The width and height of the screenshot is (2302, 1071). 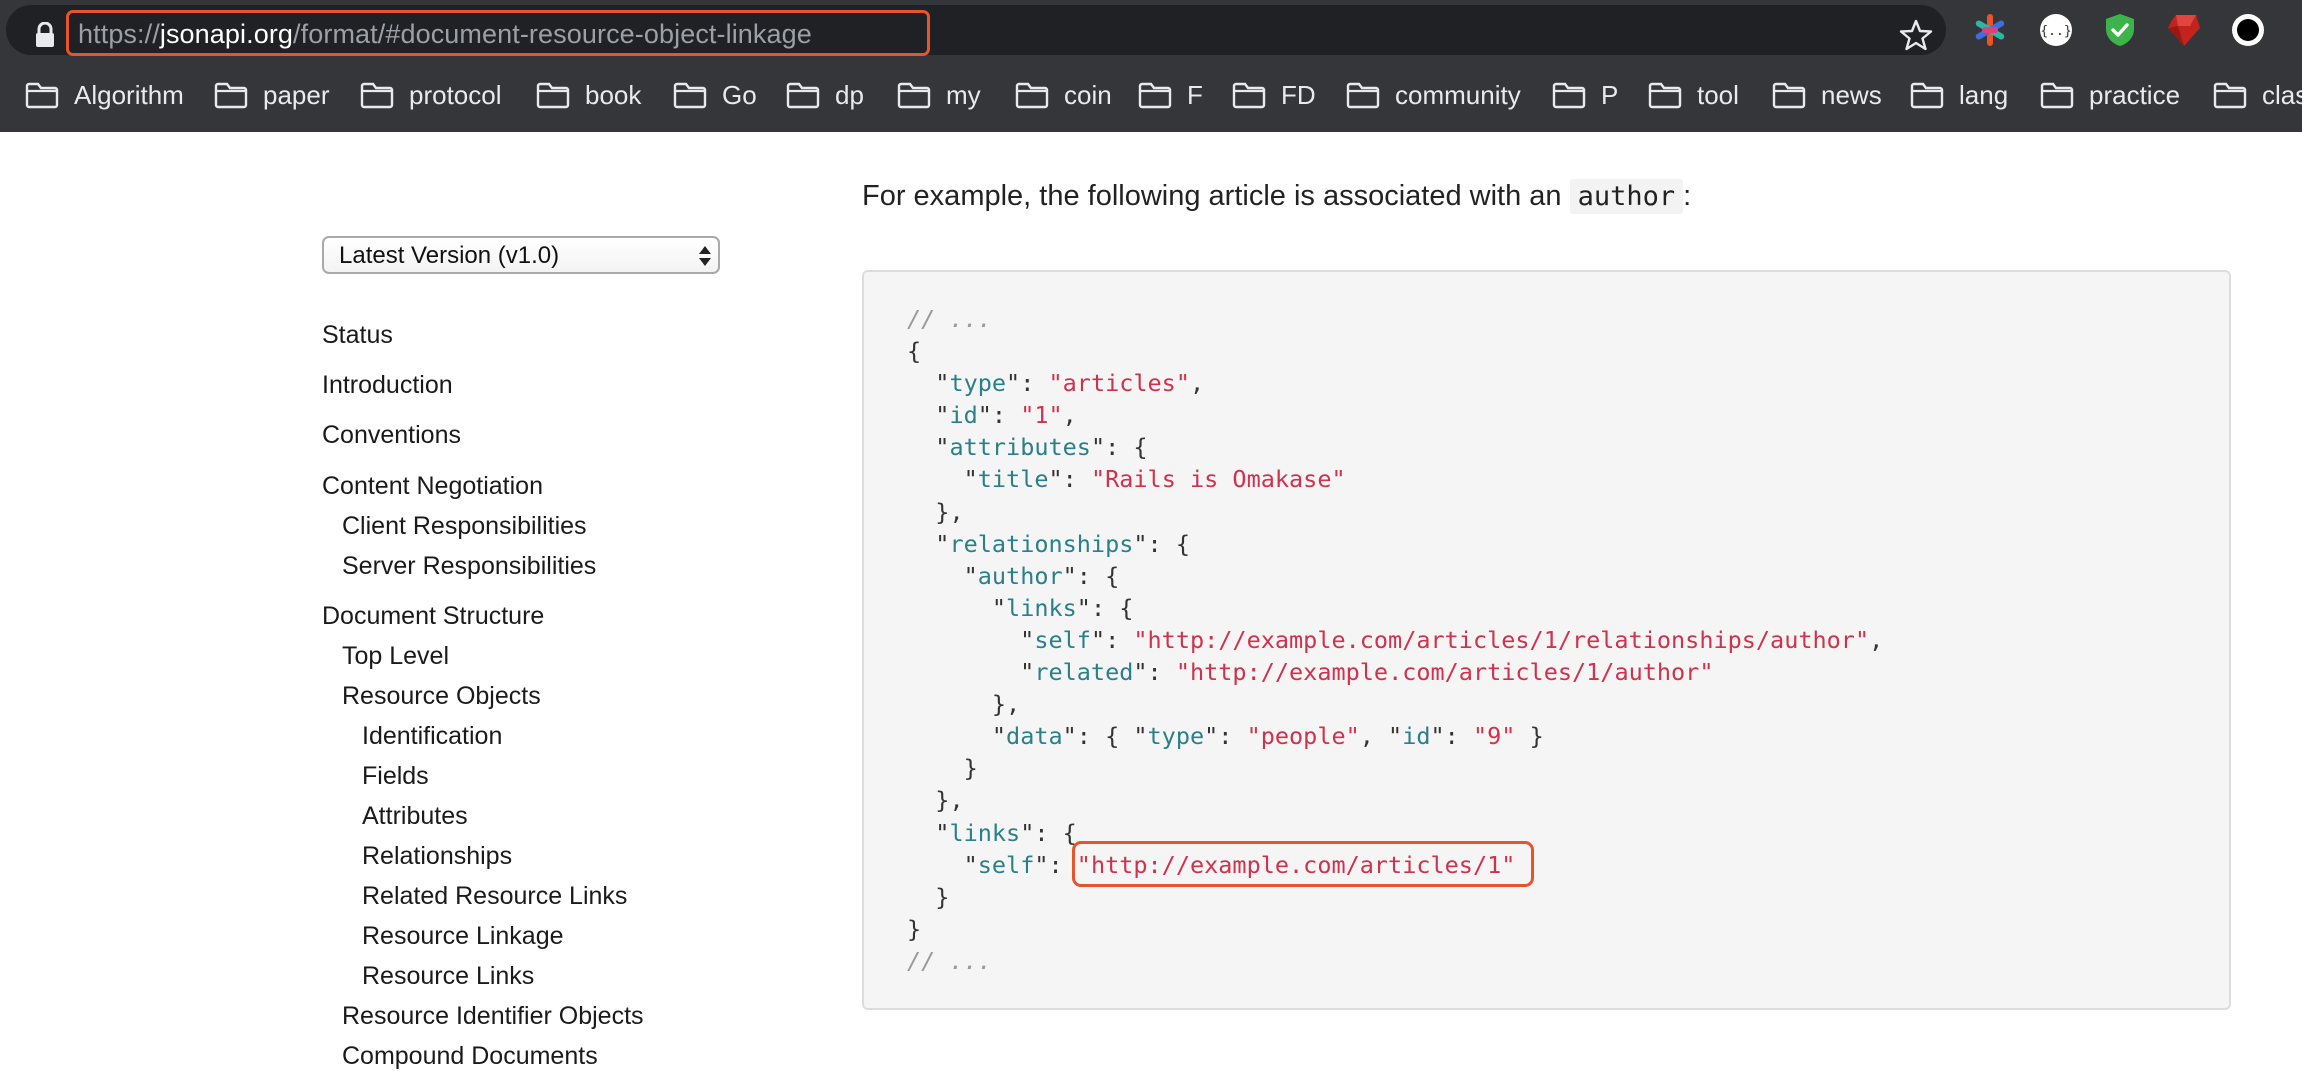 What do you see at coordinates (1303, 736) in the screenshot?
I see `code-string: "people"` at bounding box center [1303, 736].